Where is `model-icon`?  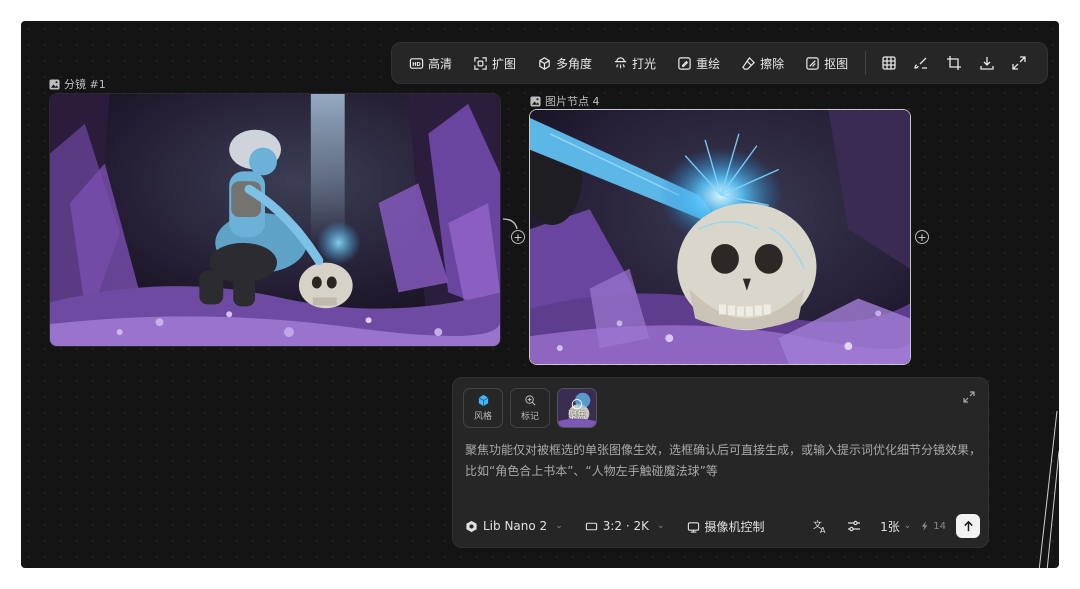 model-icon is located at coordinates (471, 526).